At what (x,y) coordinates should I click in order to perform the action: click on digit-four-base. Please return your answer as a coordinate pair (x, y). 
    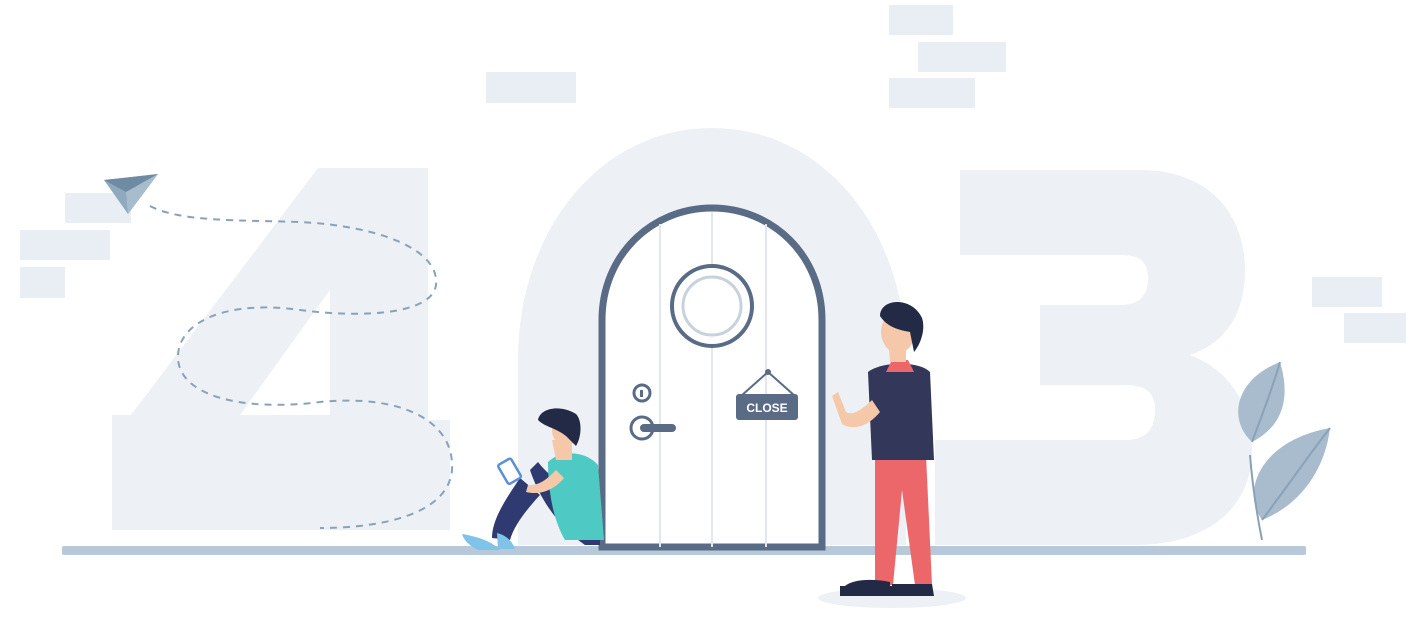
    Looking at the image, I should click on (281, 472).